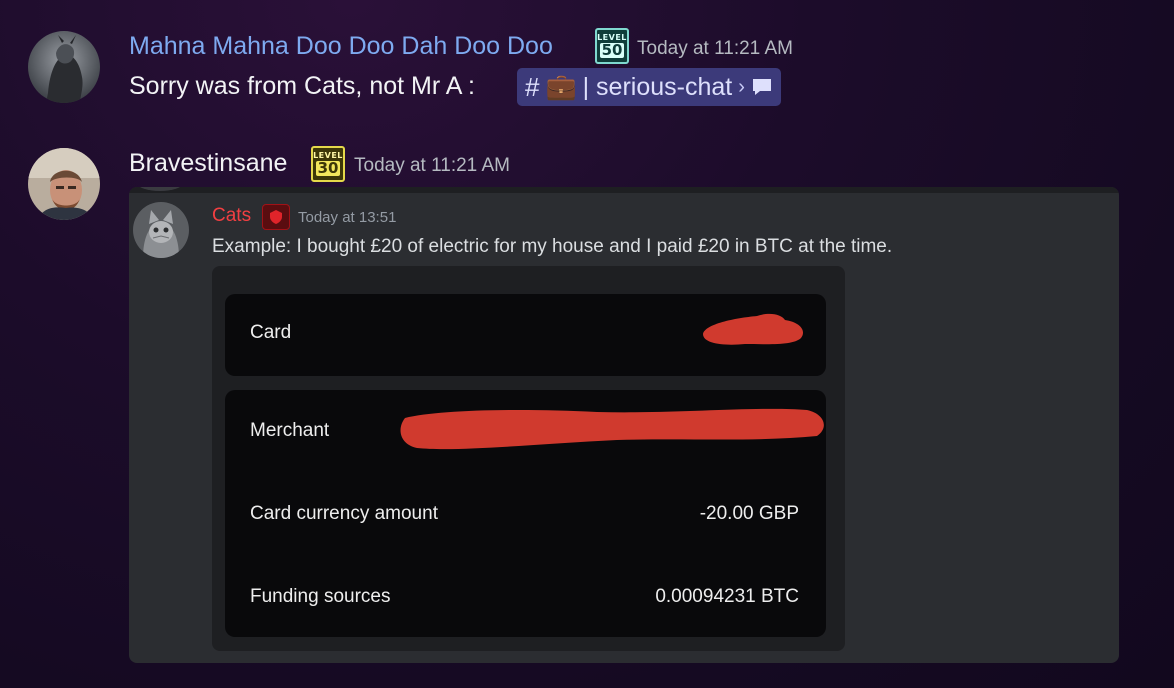  What do you see at coordinates (741, 86) in the screenshot?
I see `chevron-right-icon: ›` at bounding box center [741, 86].